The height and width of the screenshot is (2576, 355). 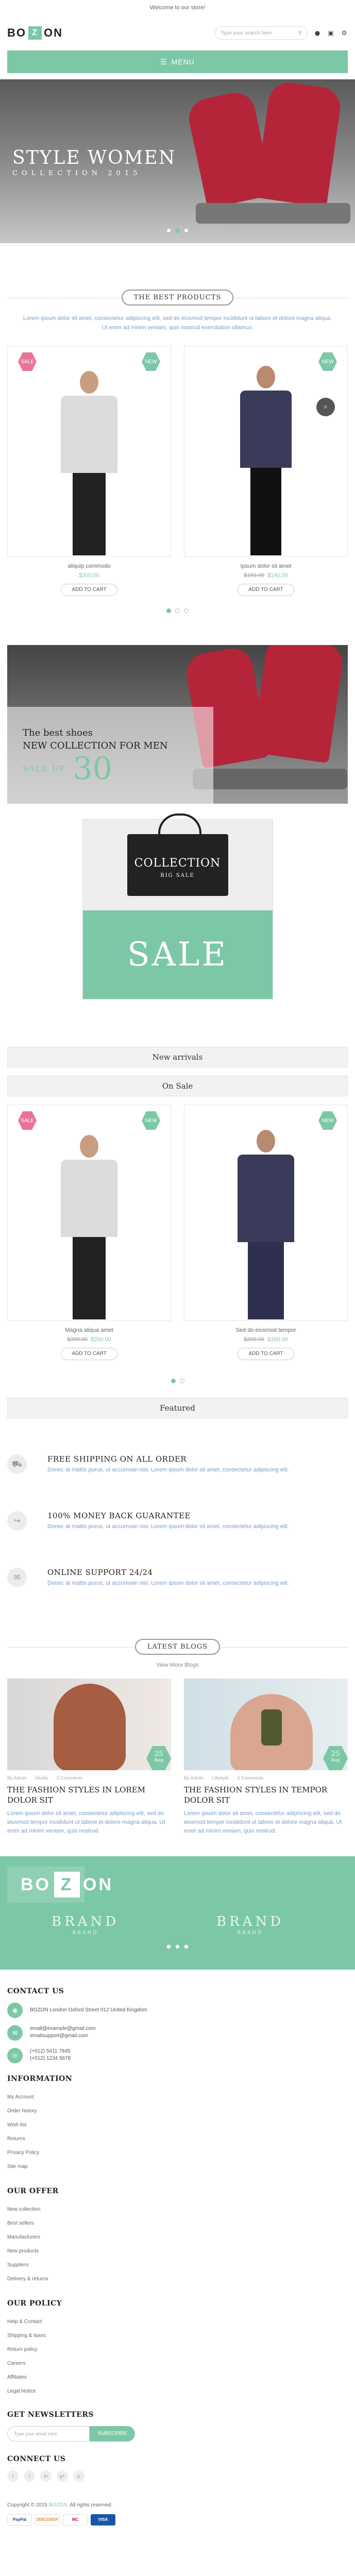 What do you see at coordinates (89, 566) in the screenshot?
I see `product-name: aliquip commodo` at bounding box center [89, 566].